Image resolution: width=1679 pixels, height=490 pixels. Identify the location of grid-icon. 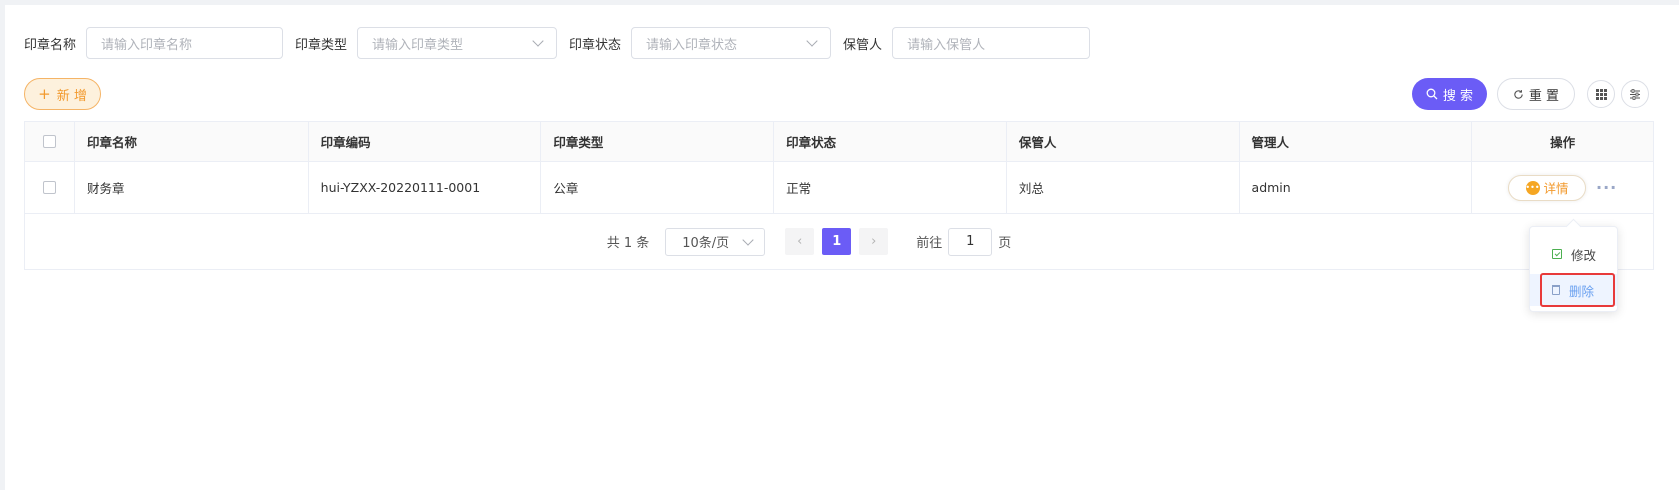
(1601, 94).